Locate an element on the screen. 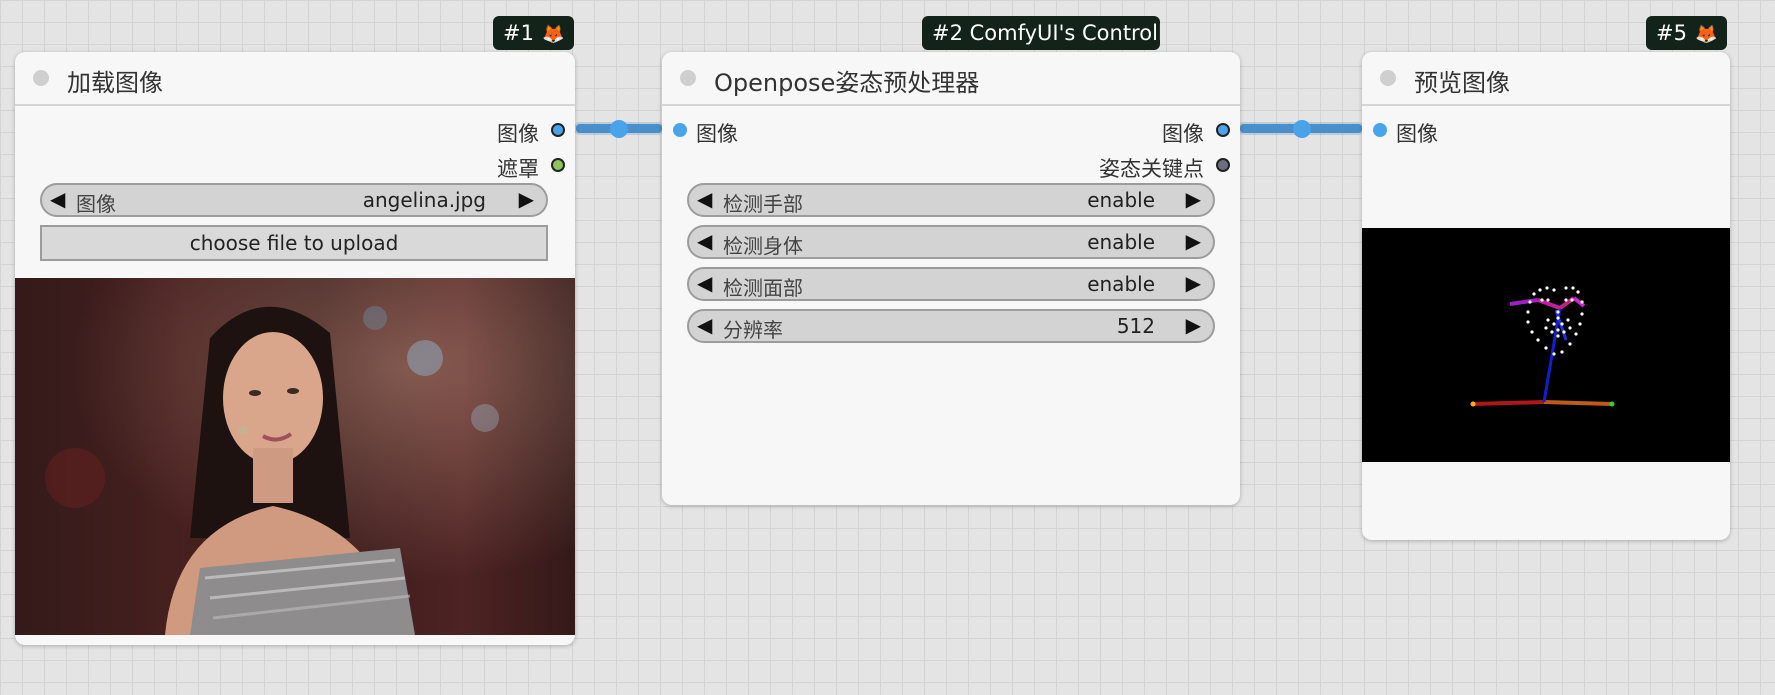 This screenshot has width=1775, height=695. widget-label: 检测身体 is located at coordinates (763, 246).